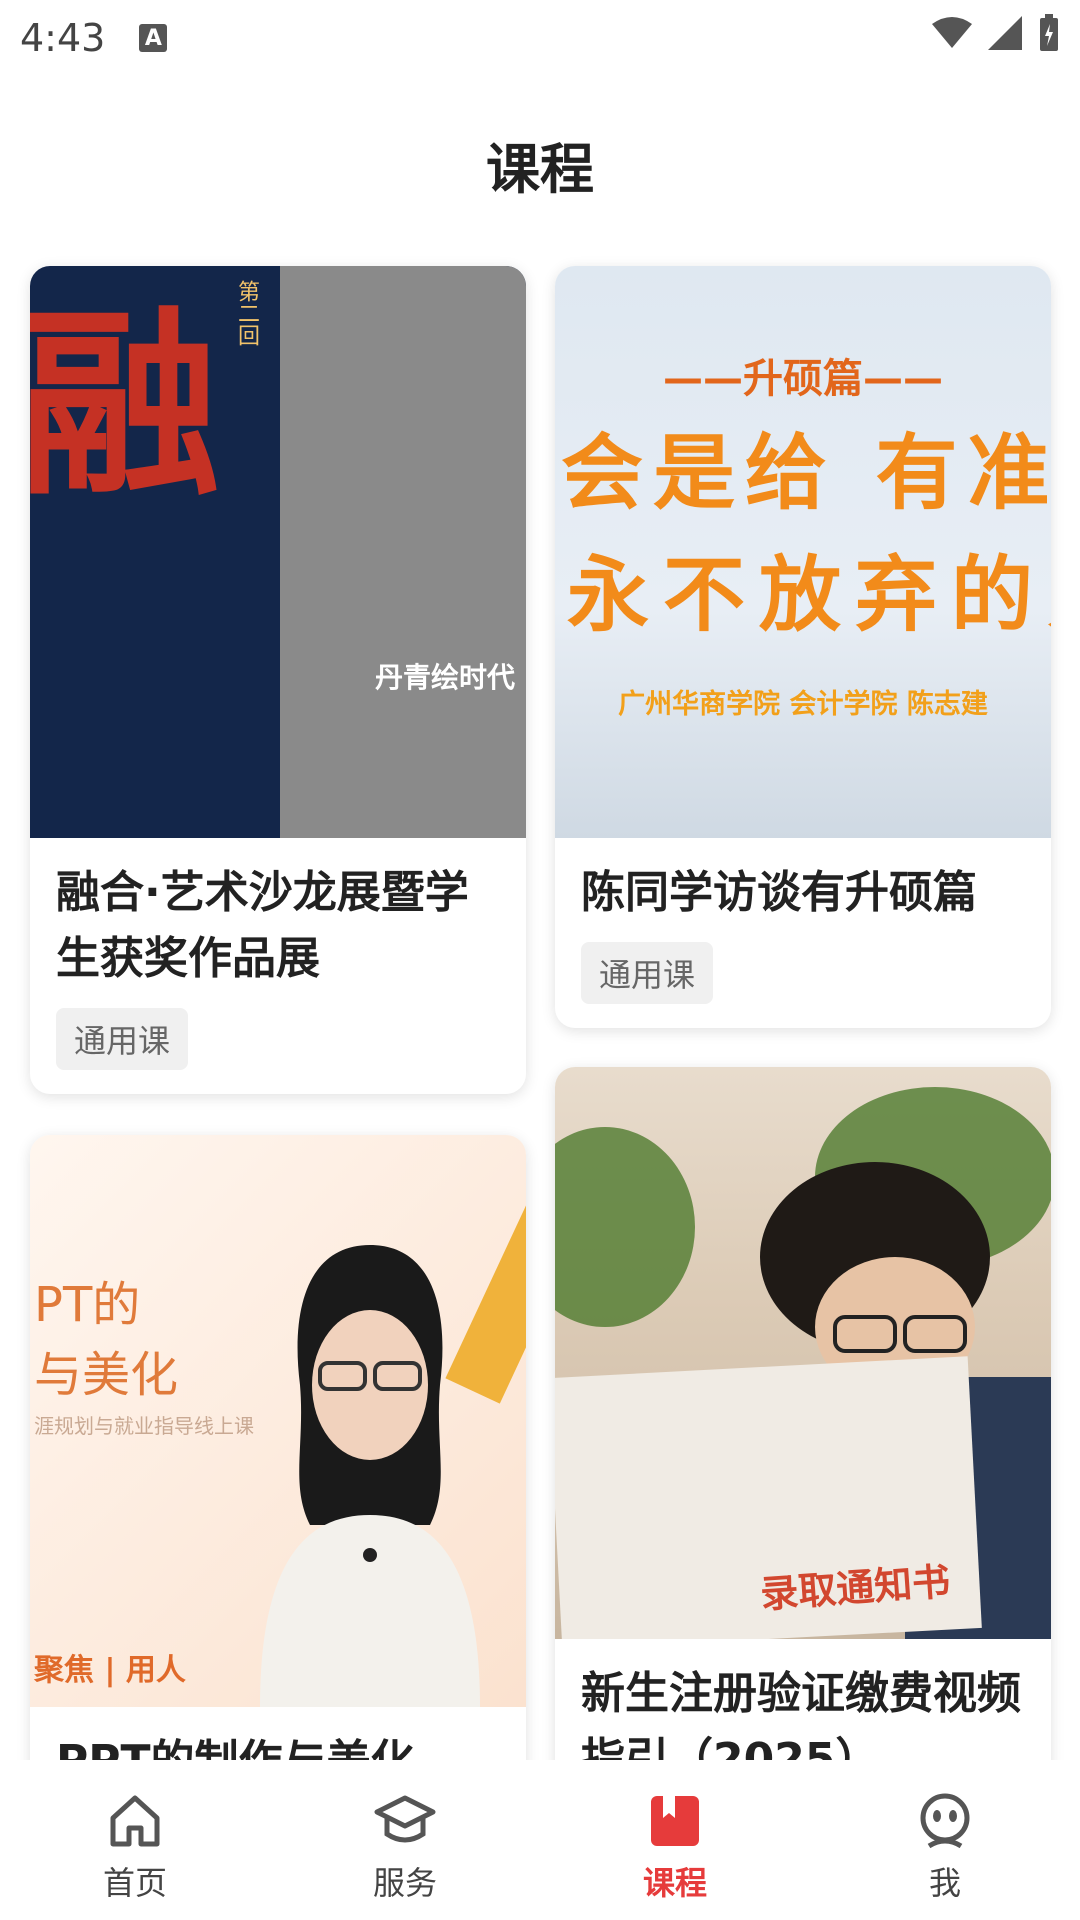 This screenshot has width=1080, height=1920. I want to click on graduation-cap-icon, so click(405, 1819).